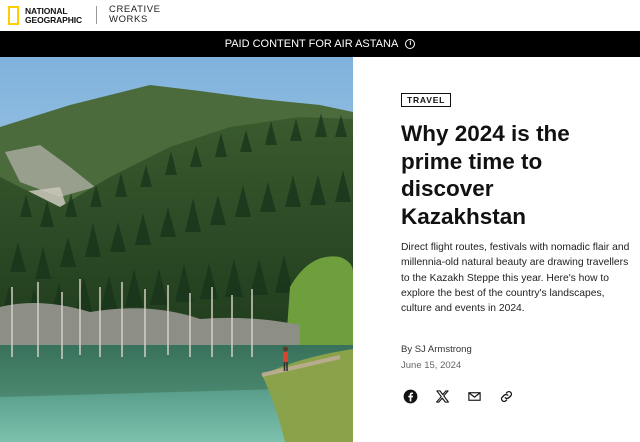  Describe the element at coordinates (311, 44) in the screenshot. I see `paid-content-label: PAID CONTENT FOR AIR ASTANA` at that location.